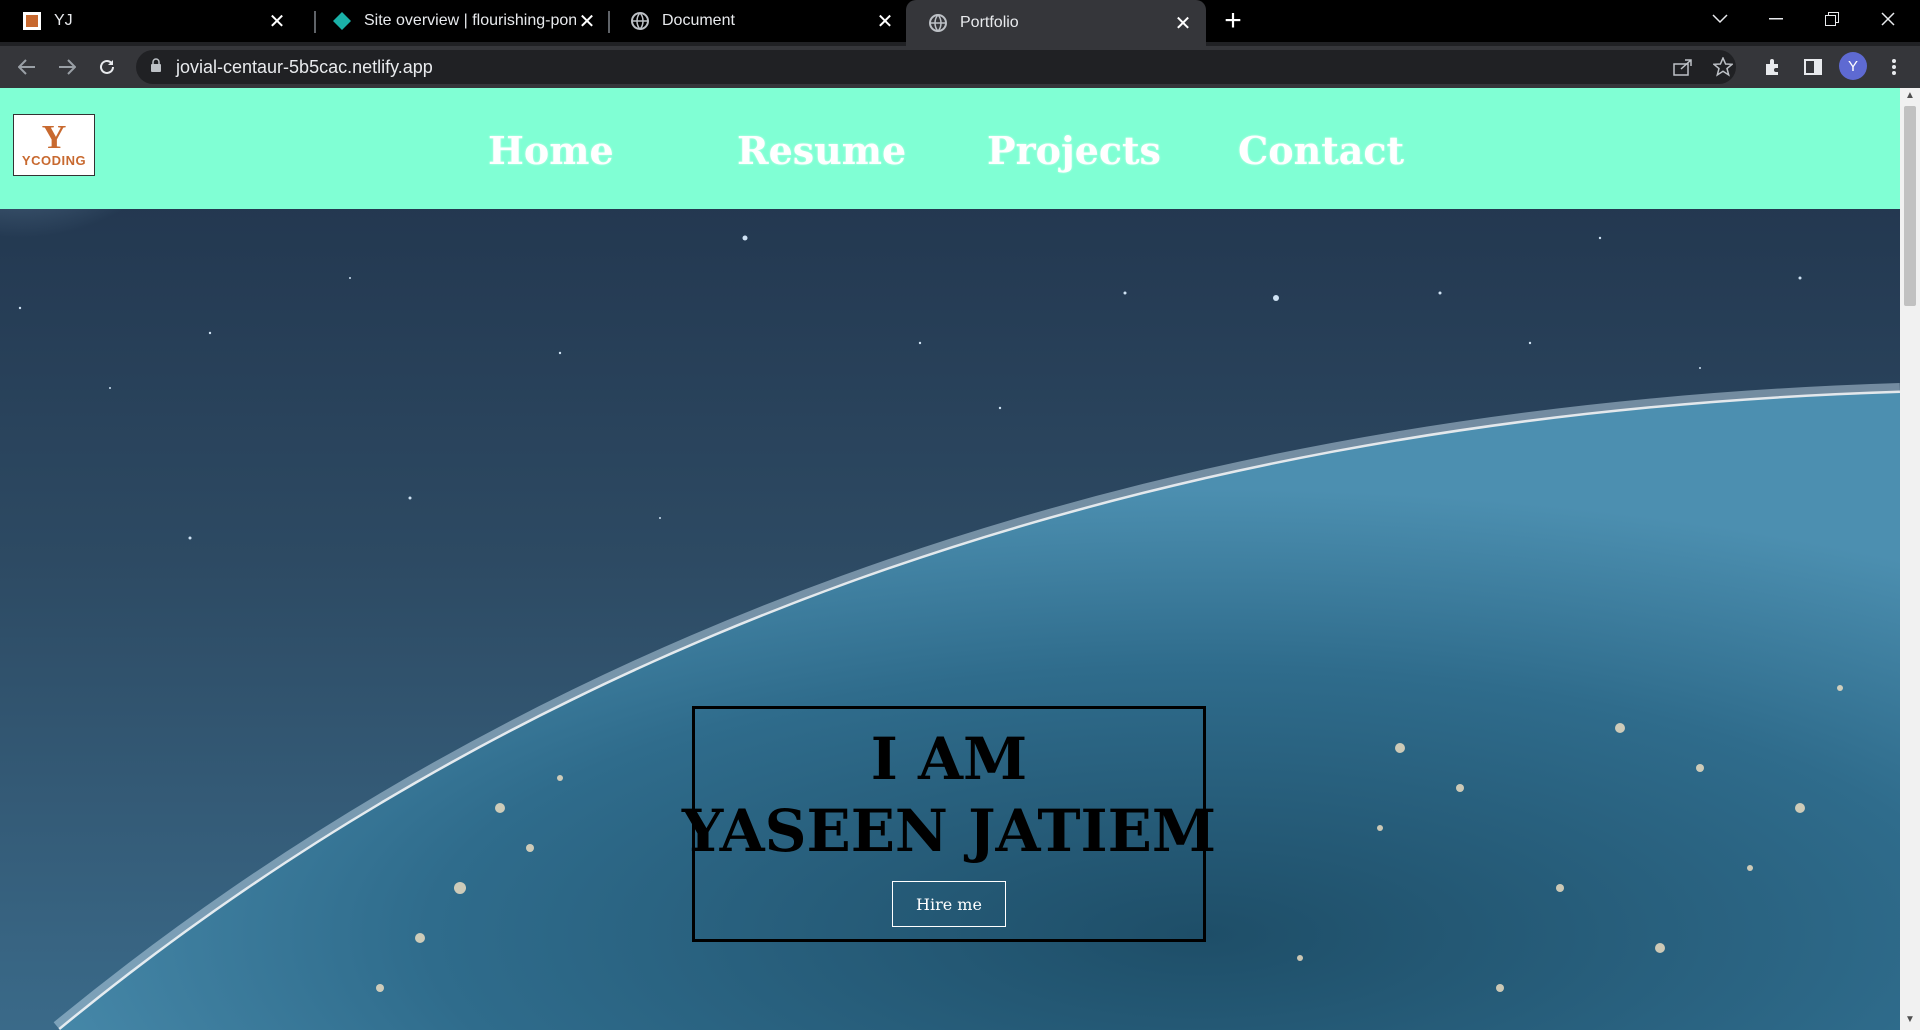  What do you see at coordinates (63, 20) in the screenshot?
I see `tab-title: YJ` at bounding box center [63, 20].